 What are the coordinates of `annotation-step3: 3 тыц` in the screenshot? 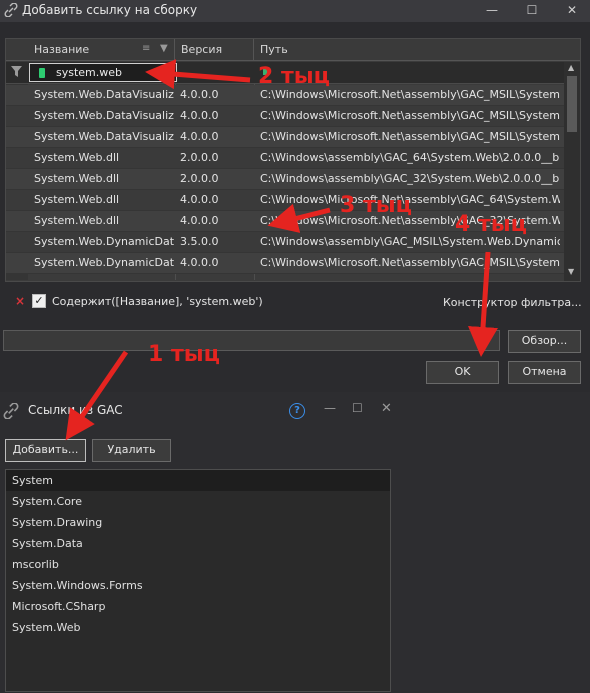 It's located at (376, 205).